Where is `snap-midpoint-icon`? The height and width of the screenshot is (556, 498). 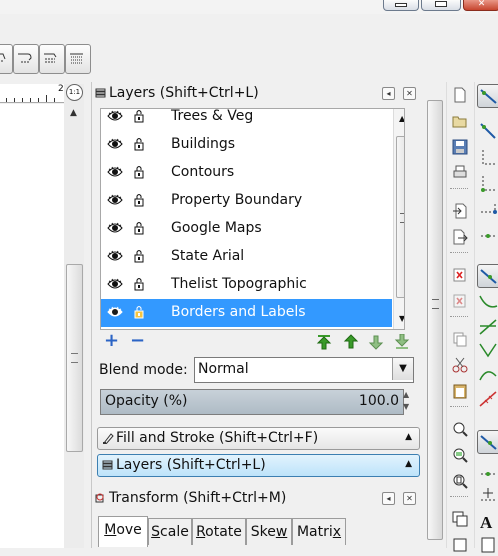
snap-midpoint-icon is located at coordinates (487, 209).